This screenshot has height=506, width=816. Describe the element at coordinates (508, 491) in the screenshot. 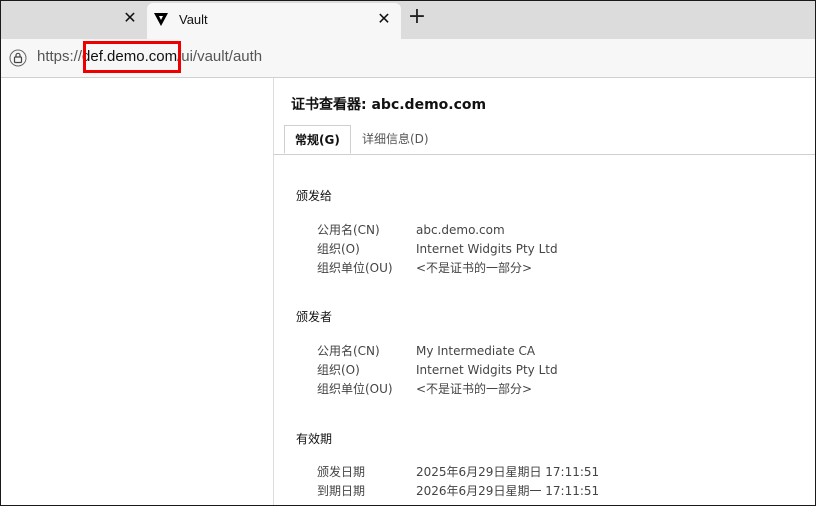

I see `field-value: 2026年6月29日星期一 17:11:51` at that location.